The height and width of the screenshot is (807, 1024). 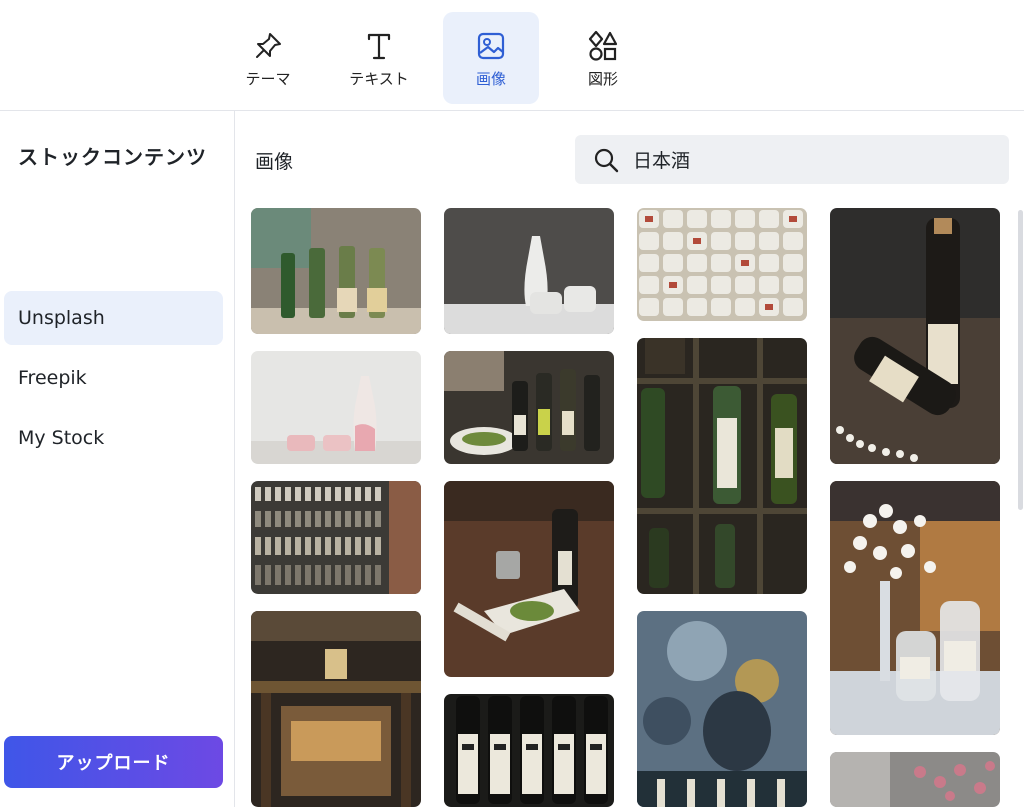 I want to click on tool-theme-label: テーマ, so click(x=268, y=79).